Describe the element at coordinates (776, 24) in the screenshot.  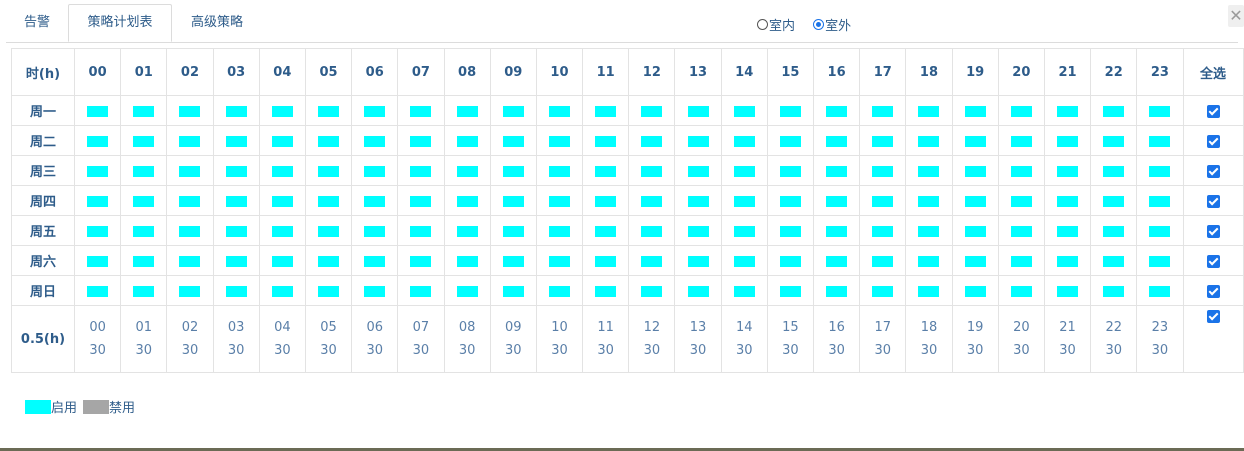
I see `radio-indoor: 室内` at that location.